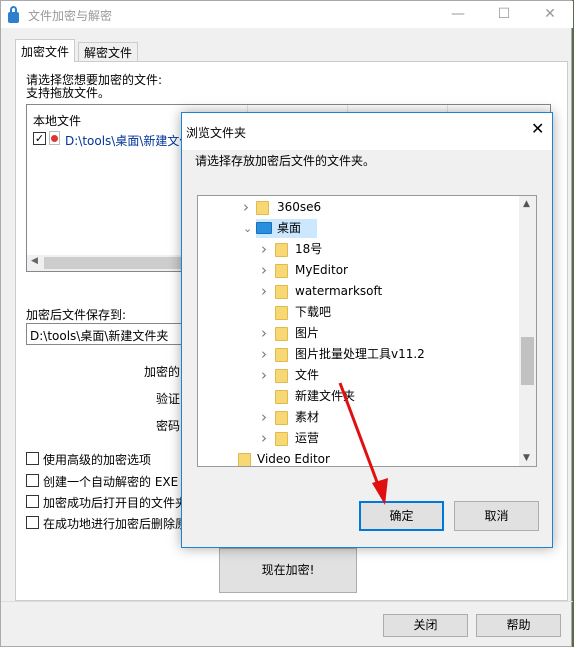 The height and width of the screenshot is (647, 574). I want to click on tab-label: 加密文件, so click(45, 52).